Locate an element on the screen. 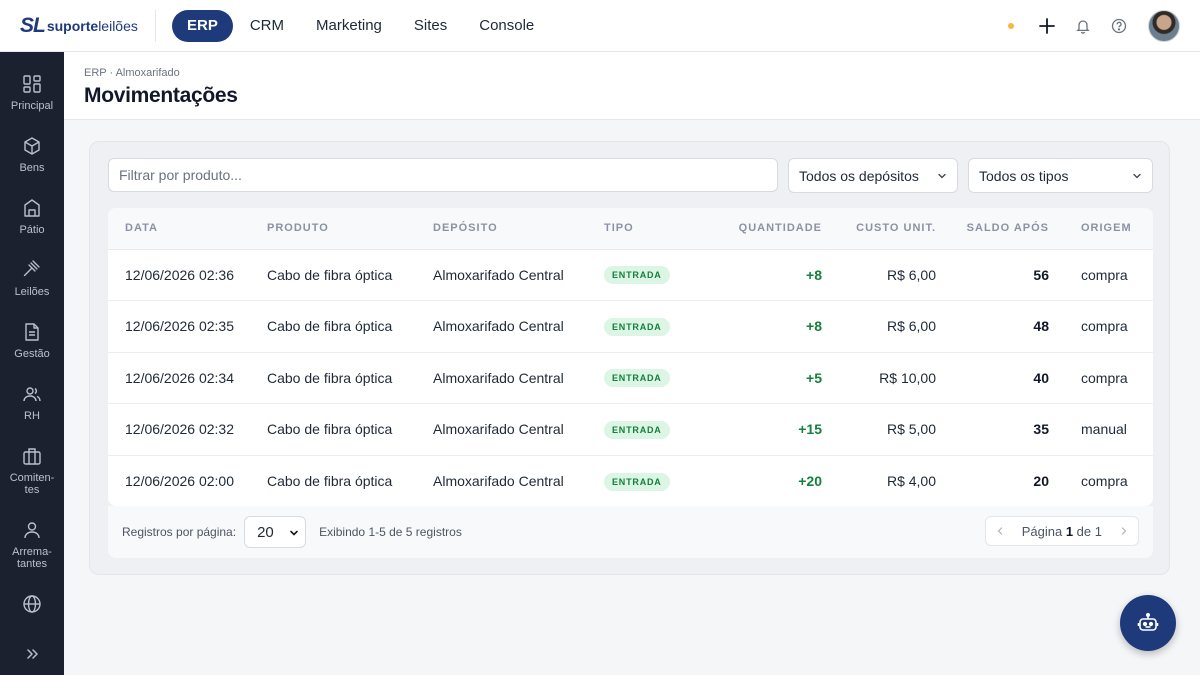  chevrons-right-icon is located at coordinates (32, 654).